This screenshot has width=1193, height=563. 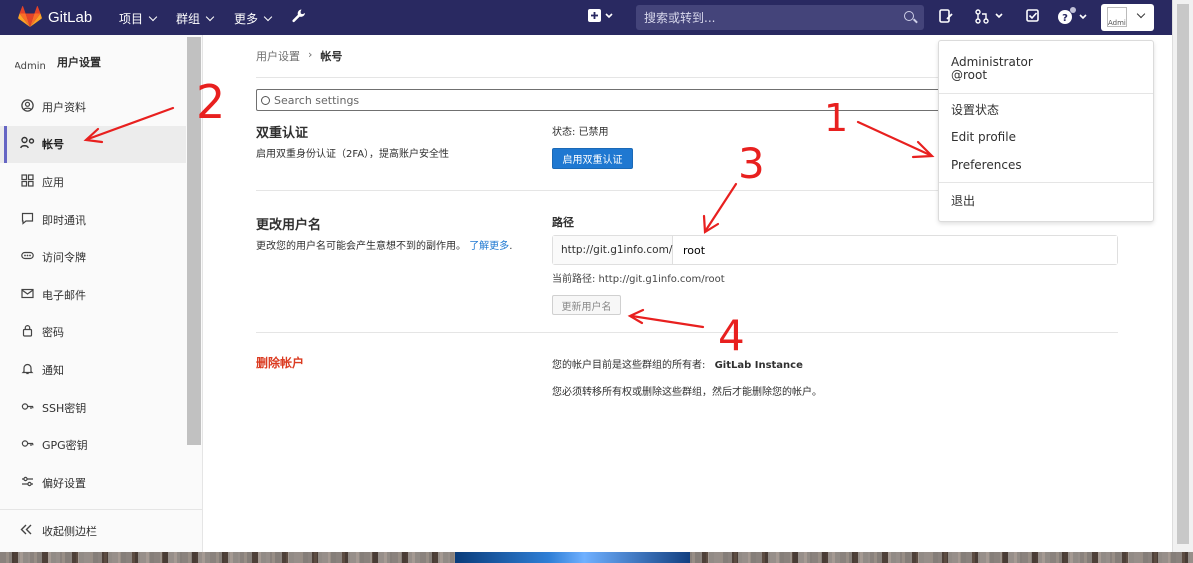 What do you see at coordinates (27, 257) in the screenshot?
I see `token-icon` at bounding box center [27, 257].